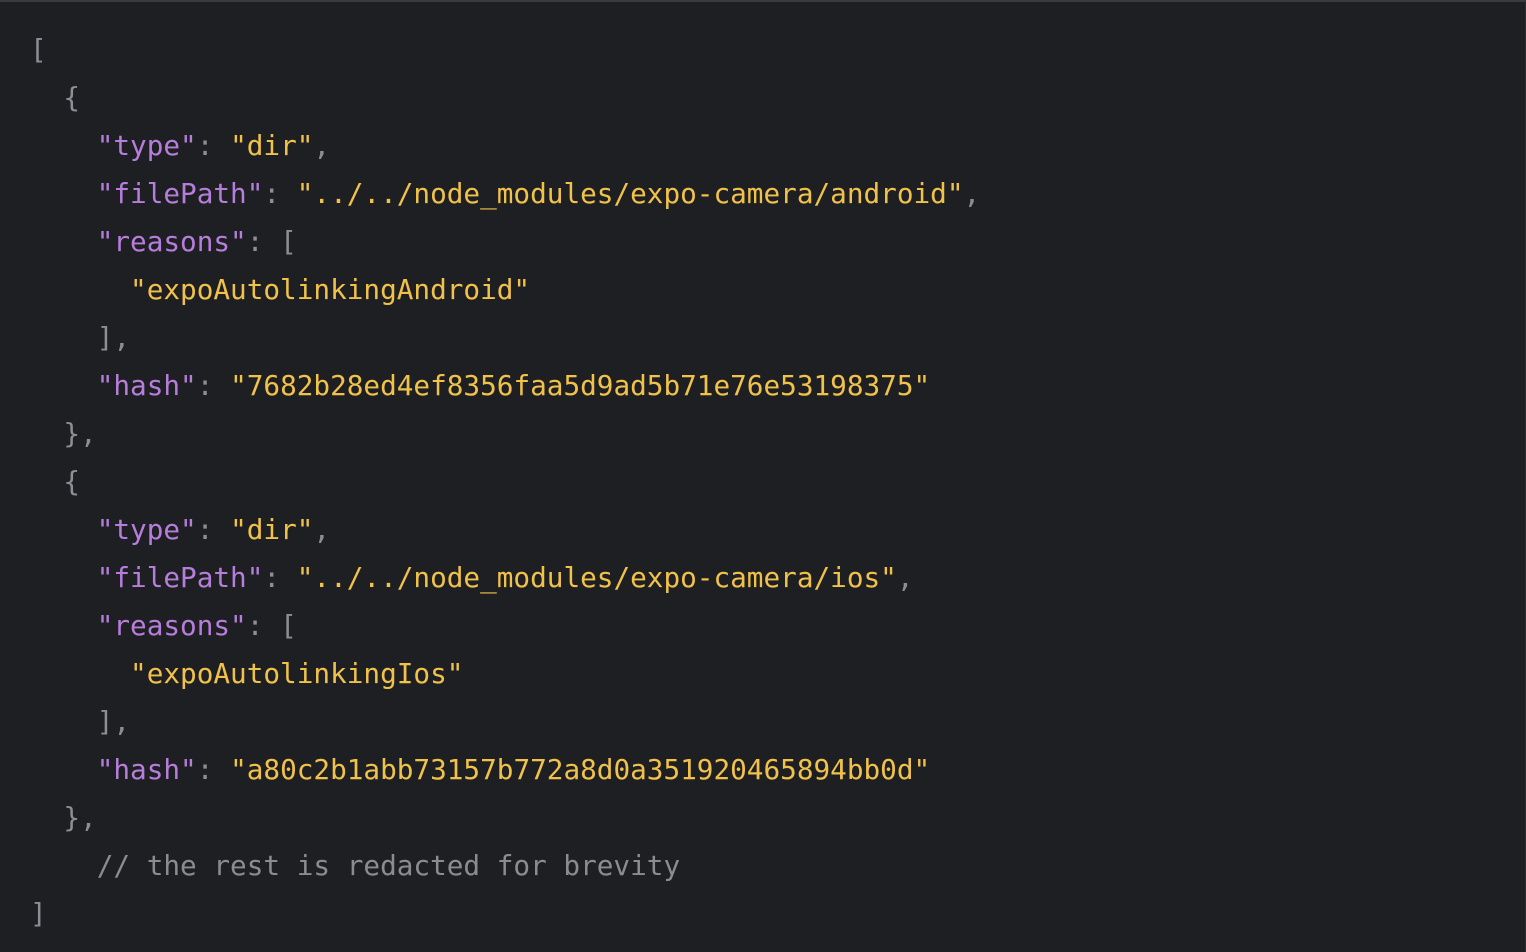 The width and height of the screenshot is (1526, 952). Describe the element at coordinates (596, 577) in the screenshot. I see `json-string-value: "../../node_modules/expo-camera/ios"` at that location.